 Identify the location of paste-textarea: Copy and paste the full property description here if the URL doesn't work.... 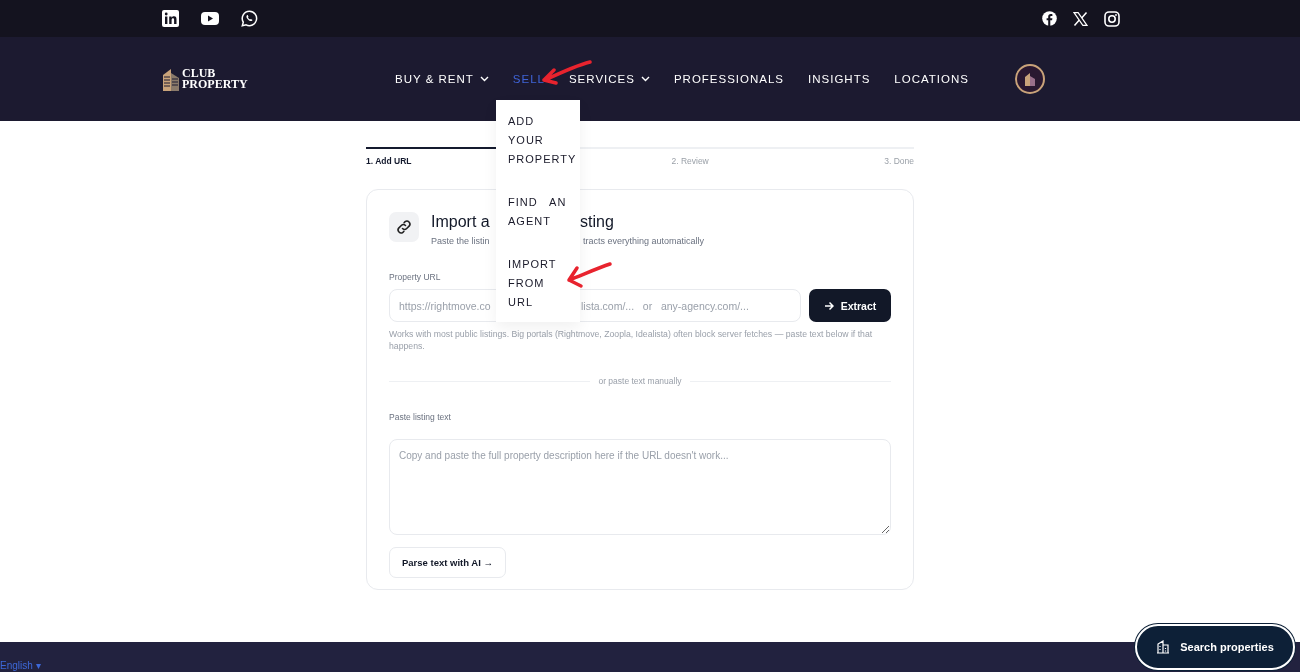
(640, 487).